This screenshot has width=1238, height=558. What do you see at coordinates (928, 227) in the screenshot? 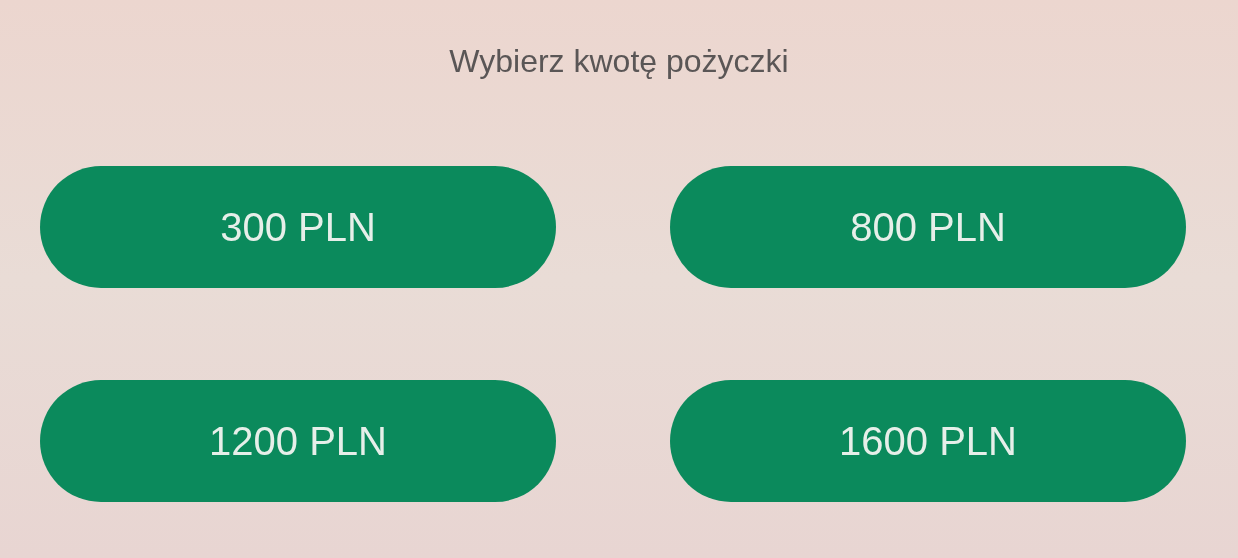
I see `amount-button: 800 PLN` at bounding box center [928, 227].